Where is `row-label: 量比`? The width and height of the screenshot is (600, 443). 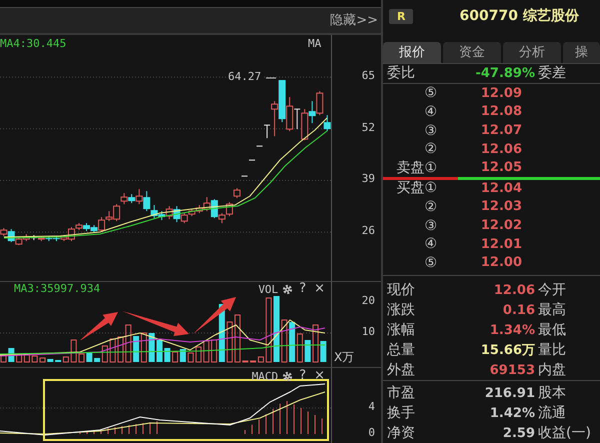
row-label: 量比 is located at coordinates (551, 350).